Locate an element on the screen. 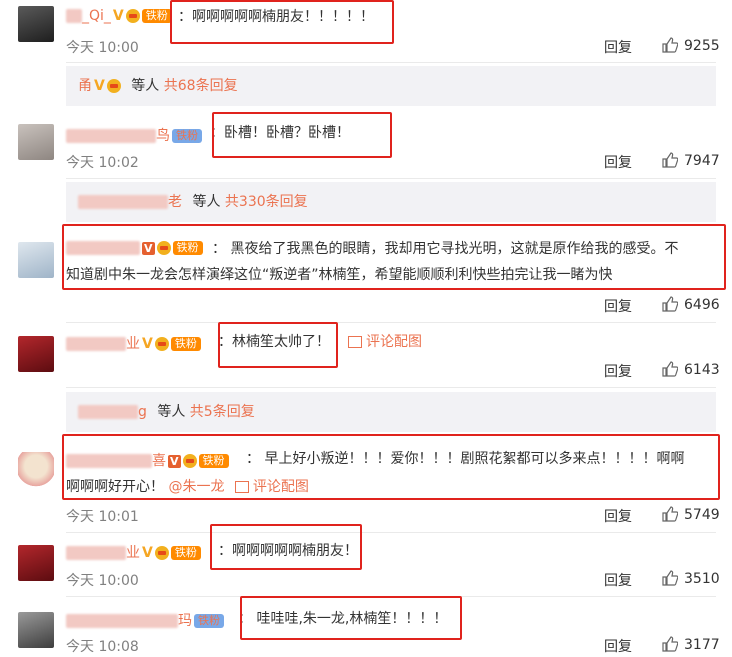  like-button: 6496 is located at coordinates (691, 304).